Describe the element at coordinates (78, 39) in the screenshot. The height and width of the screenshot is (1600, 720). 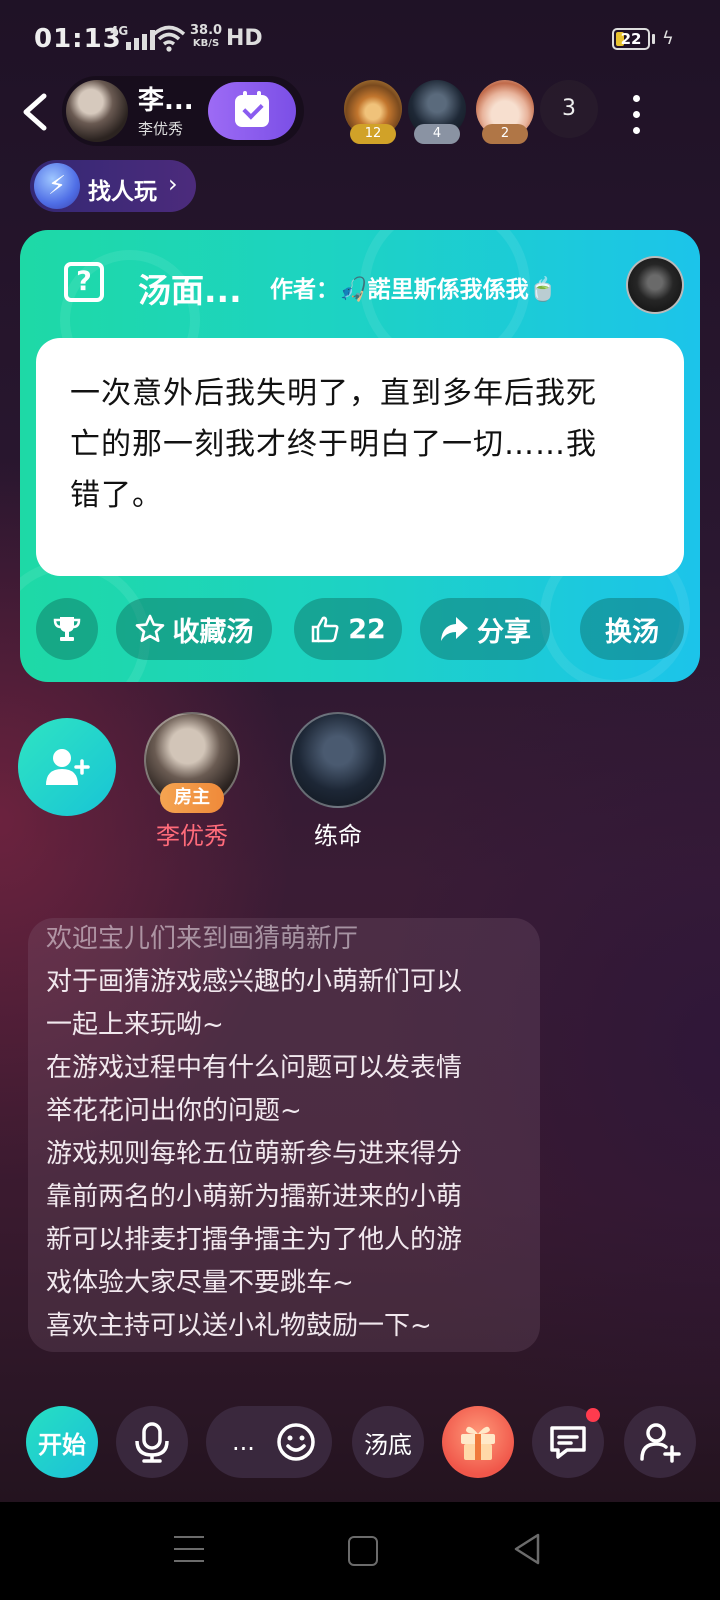
I see `status-time: 01:13` at that location.